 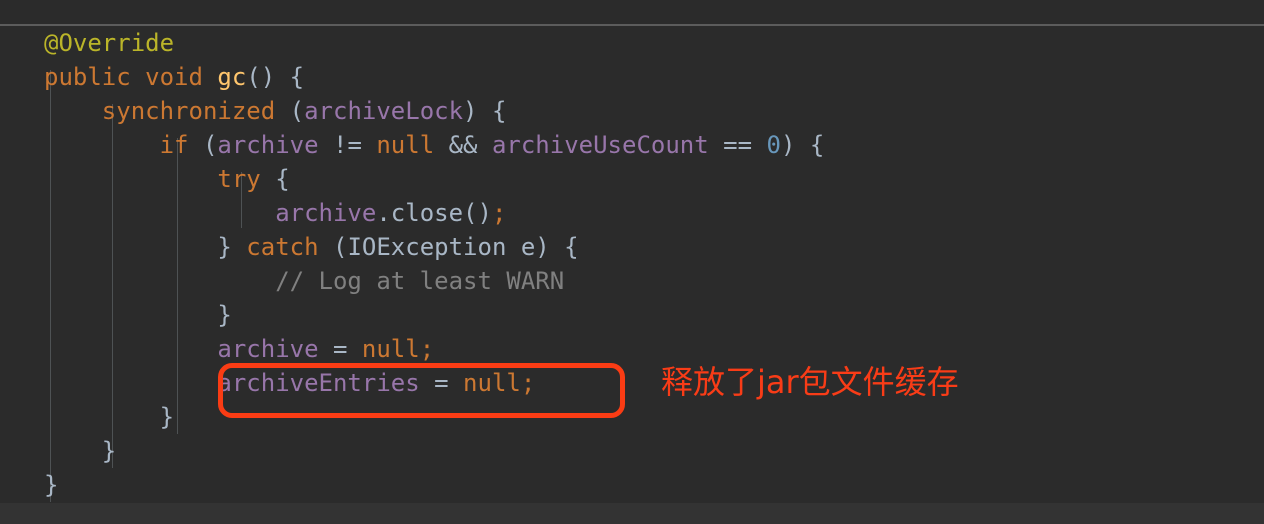 What do you see at coordinates (448, 247) in the screenshot?
I see `code-token: (IOException e) {` at bounding box center [448, 247].